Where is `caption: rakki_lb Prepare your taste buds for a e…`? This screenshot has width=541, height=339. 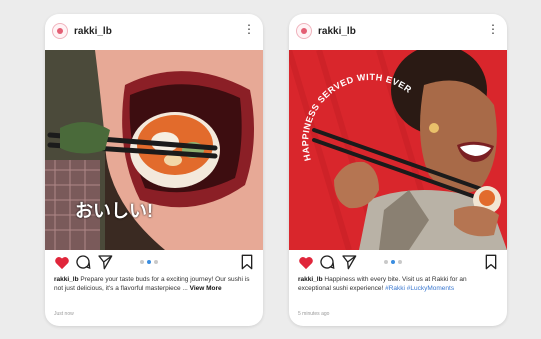 caption: rakki_lb Prepare your taste buds for a e… is located at coordinates (153, 284).